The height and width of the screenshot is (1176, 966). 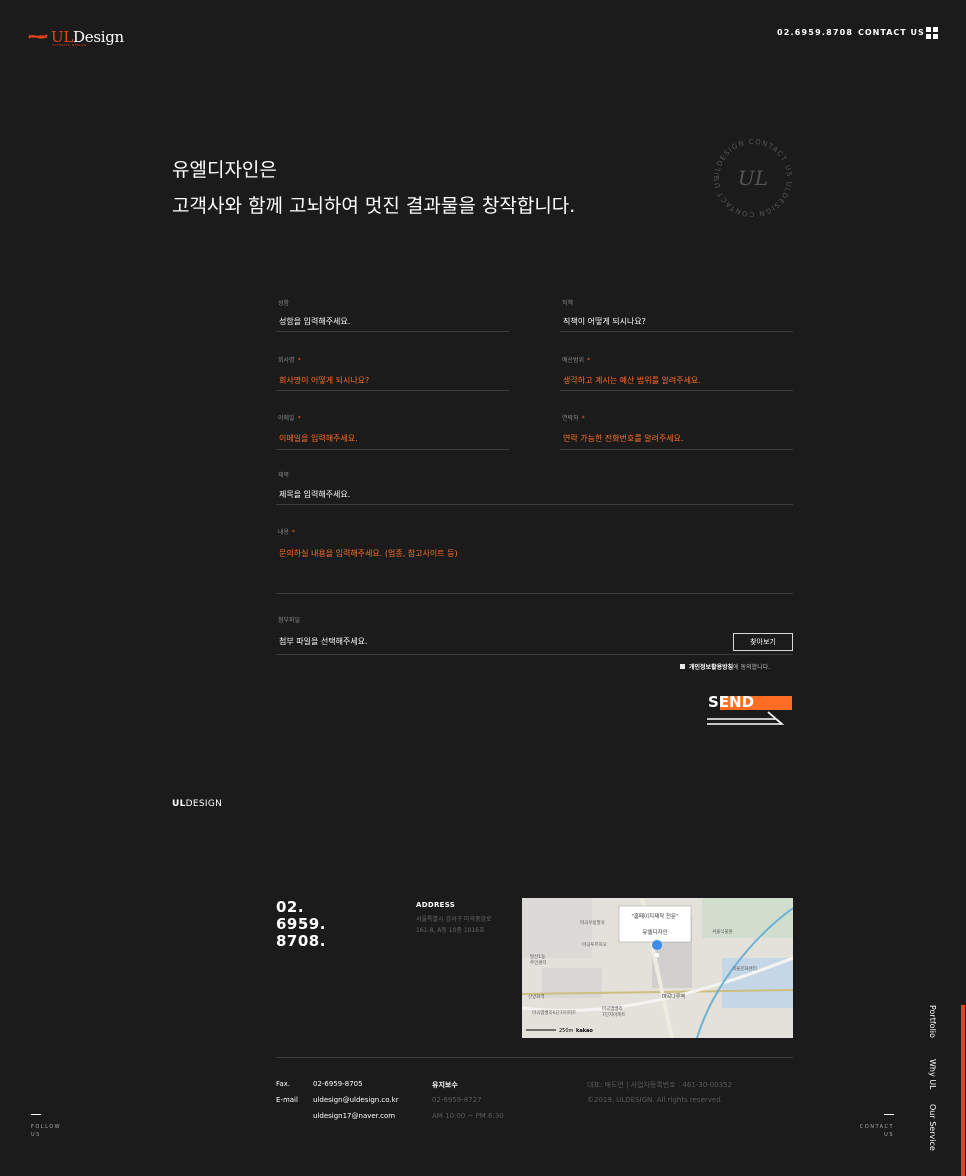 What do you see at coordinates (623, 438) in the screenshot?
I see `phone-input: 연락 가능한 전화번호를 알려주세요.` at bounding box center [623, 438].